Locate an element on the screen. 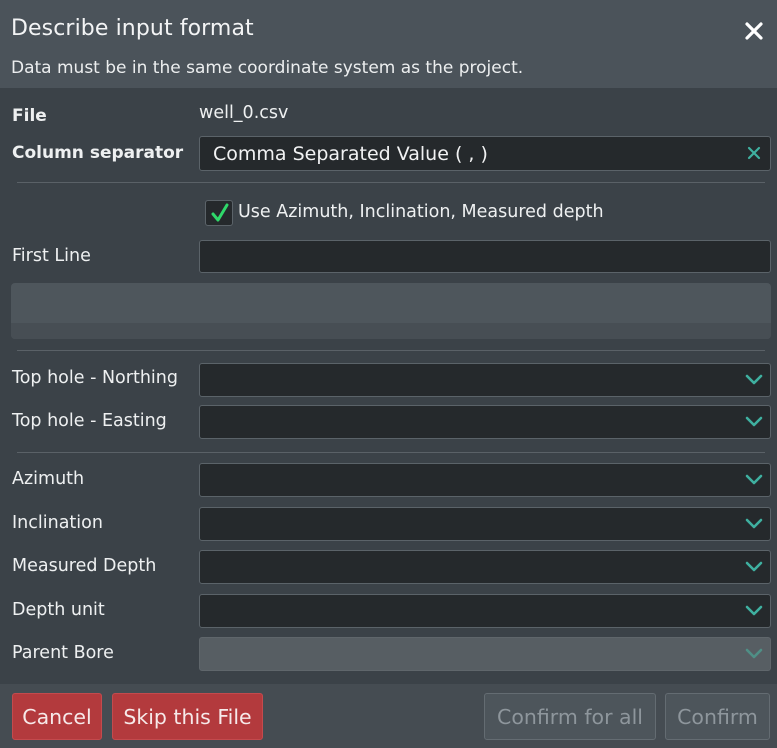  use-aim-checkbox is located at coordinates (219, 213).